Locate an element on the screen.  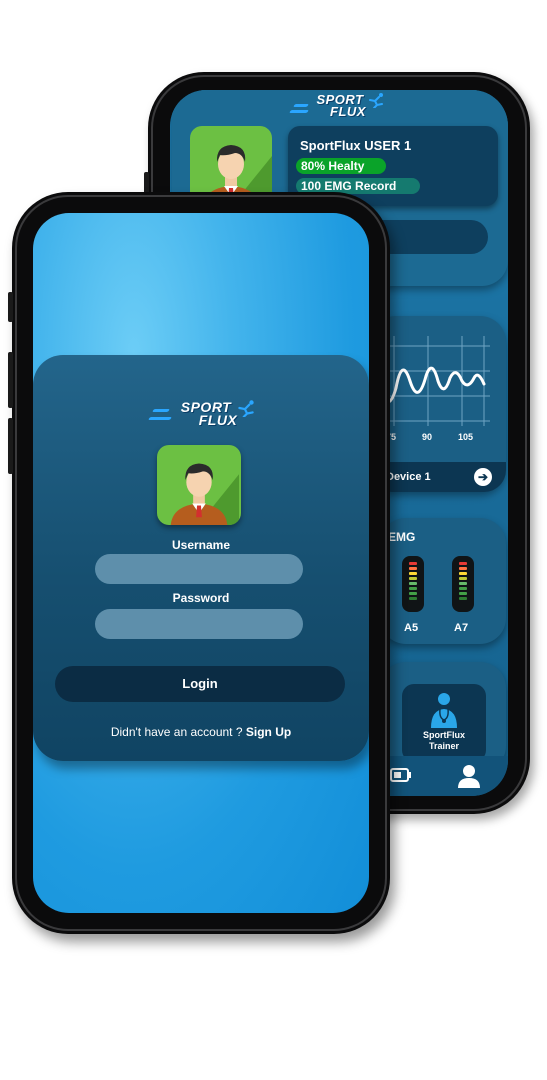
health-badge: 80% Healty is located at coordinates (341, 166).